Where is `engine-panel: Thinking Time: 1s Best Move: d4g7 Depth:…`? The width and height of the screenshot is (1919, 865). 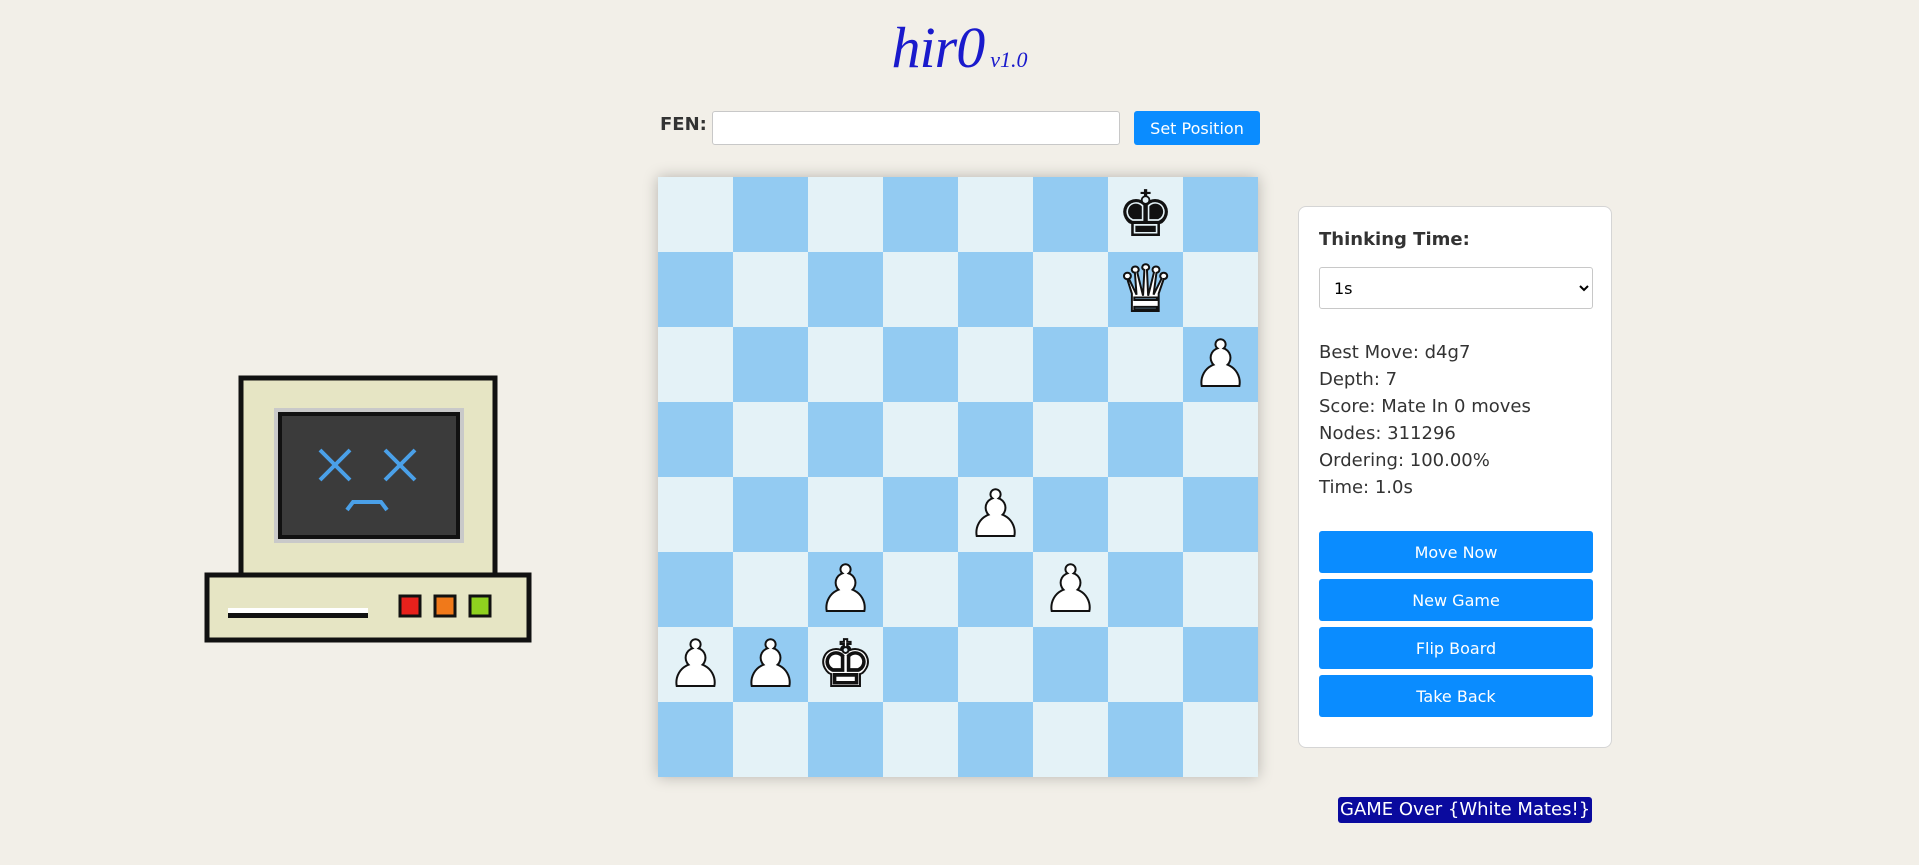
engine-panel: Thinking Time: 1s Best Move: d4g7 Depth:… is located at coordinates (1455, 477).